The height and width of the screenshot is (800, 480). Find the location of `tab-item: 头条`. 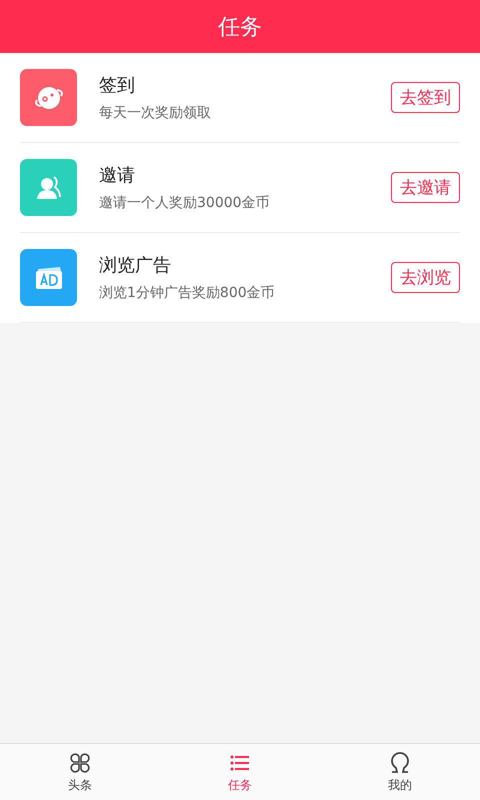

tab-item: 头条 is located at coordinates (80, 772).